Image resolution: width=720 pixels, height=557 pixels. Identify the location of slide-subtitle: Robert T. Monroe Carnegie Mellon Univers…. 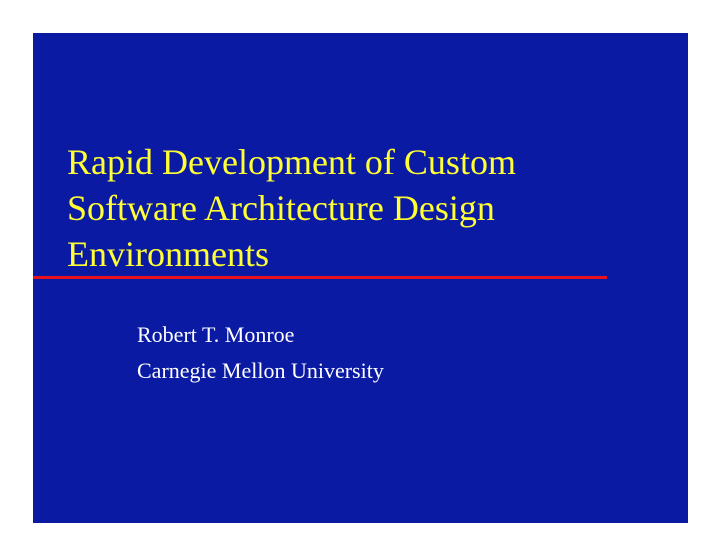
(260, 353).